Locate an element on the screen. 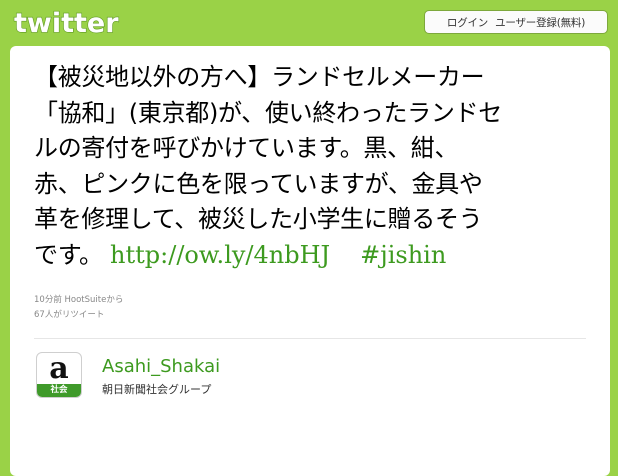  auth-links: ログイン ユーザー登録(無料) is located at coordinates (516, 22).